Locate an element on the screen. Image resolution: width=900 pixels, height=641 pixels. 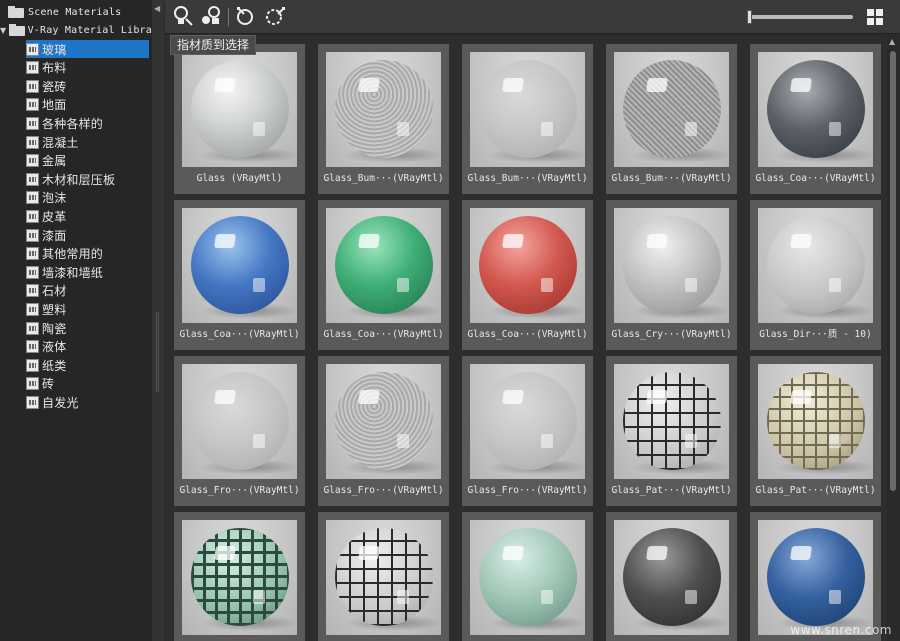
tree-category-label: 木材和层压板 is located at coordinates (79, 179).